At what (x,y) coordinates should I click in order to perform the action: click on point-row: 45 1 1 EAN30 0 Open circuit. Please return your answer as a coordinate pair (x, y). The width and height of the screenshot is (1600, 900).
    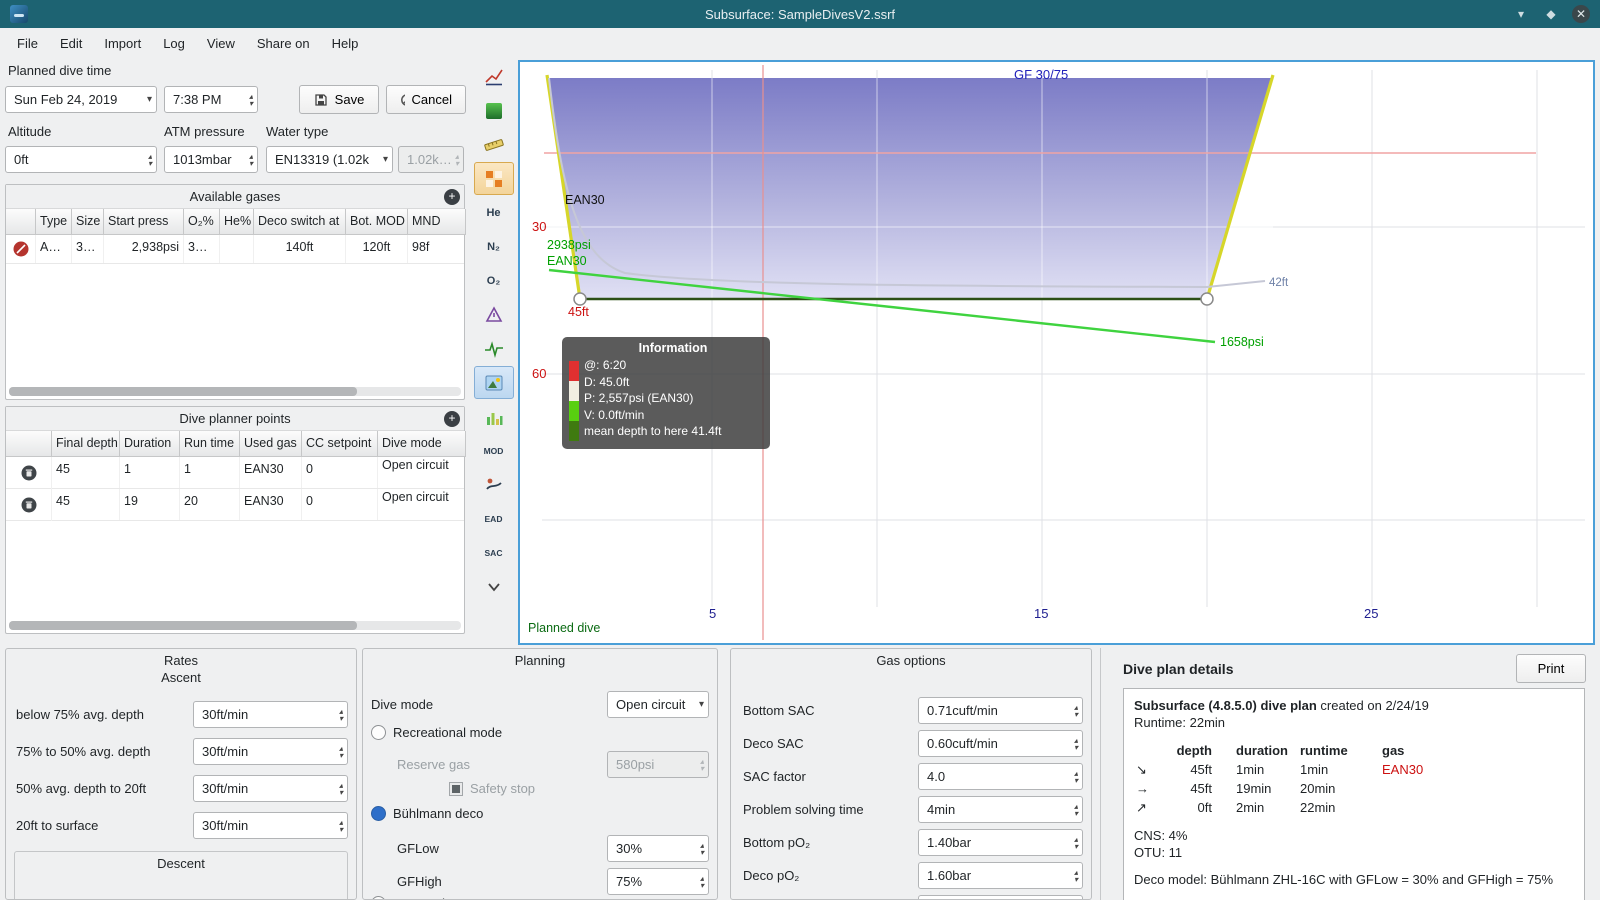
    Looking at the image, I should click on (236, 473).